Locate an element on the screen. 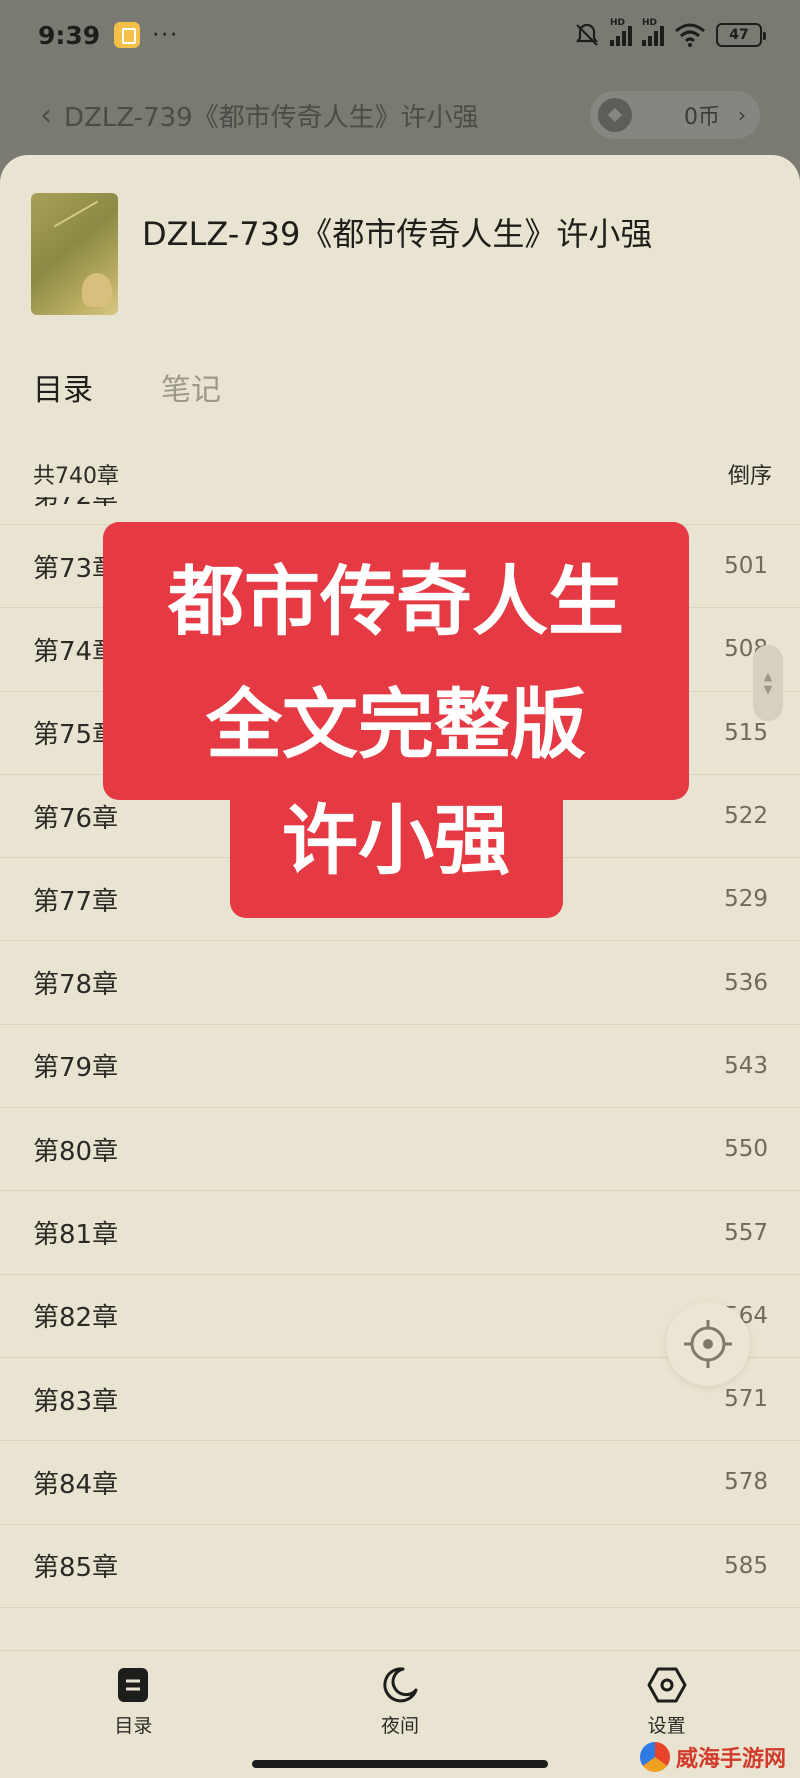 Image resolution: width=800 pixels, height=1778 pixels. chapter-name: 第72章 is located at coordinates (75, 504).